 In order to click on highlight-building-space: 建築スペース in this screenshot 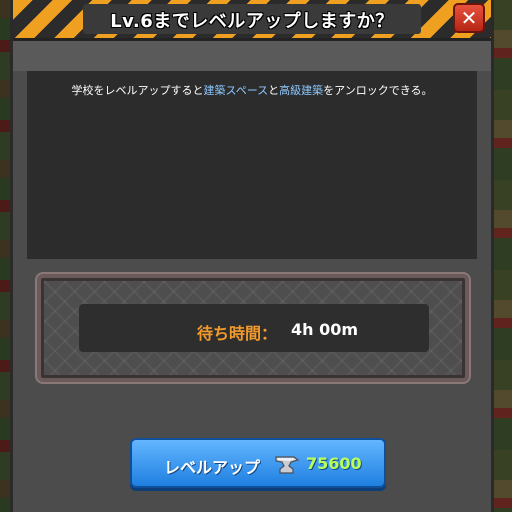, I will do `click(236, 90)`.